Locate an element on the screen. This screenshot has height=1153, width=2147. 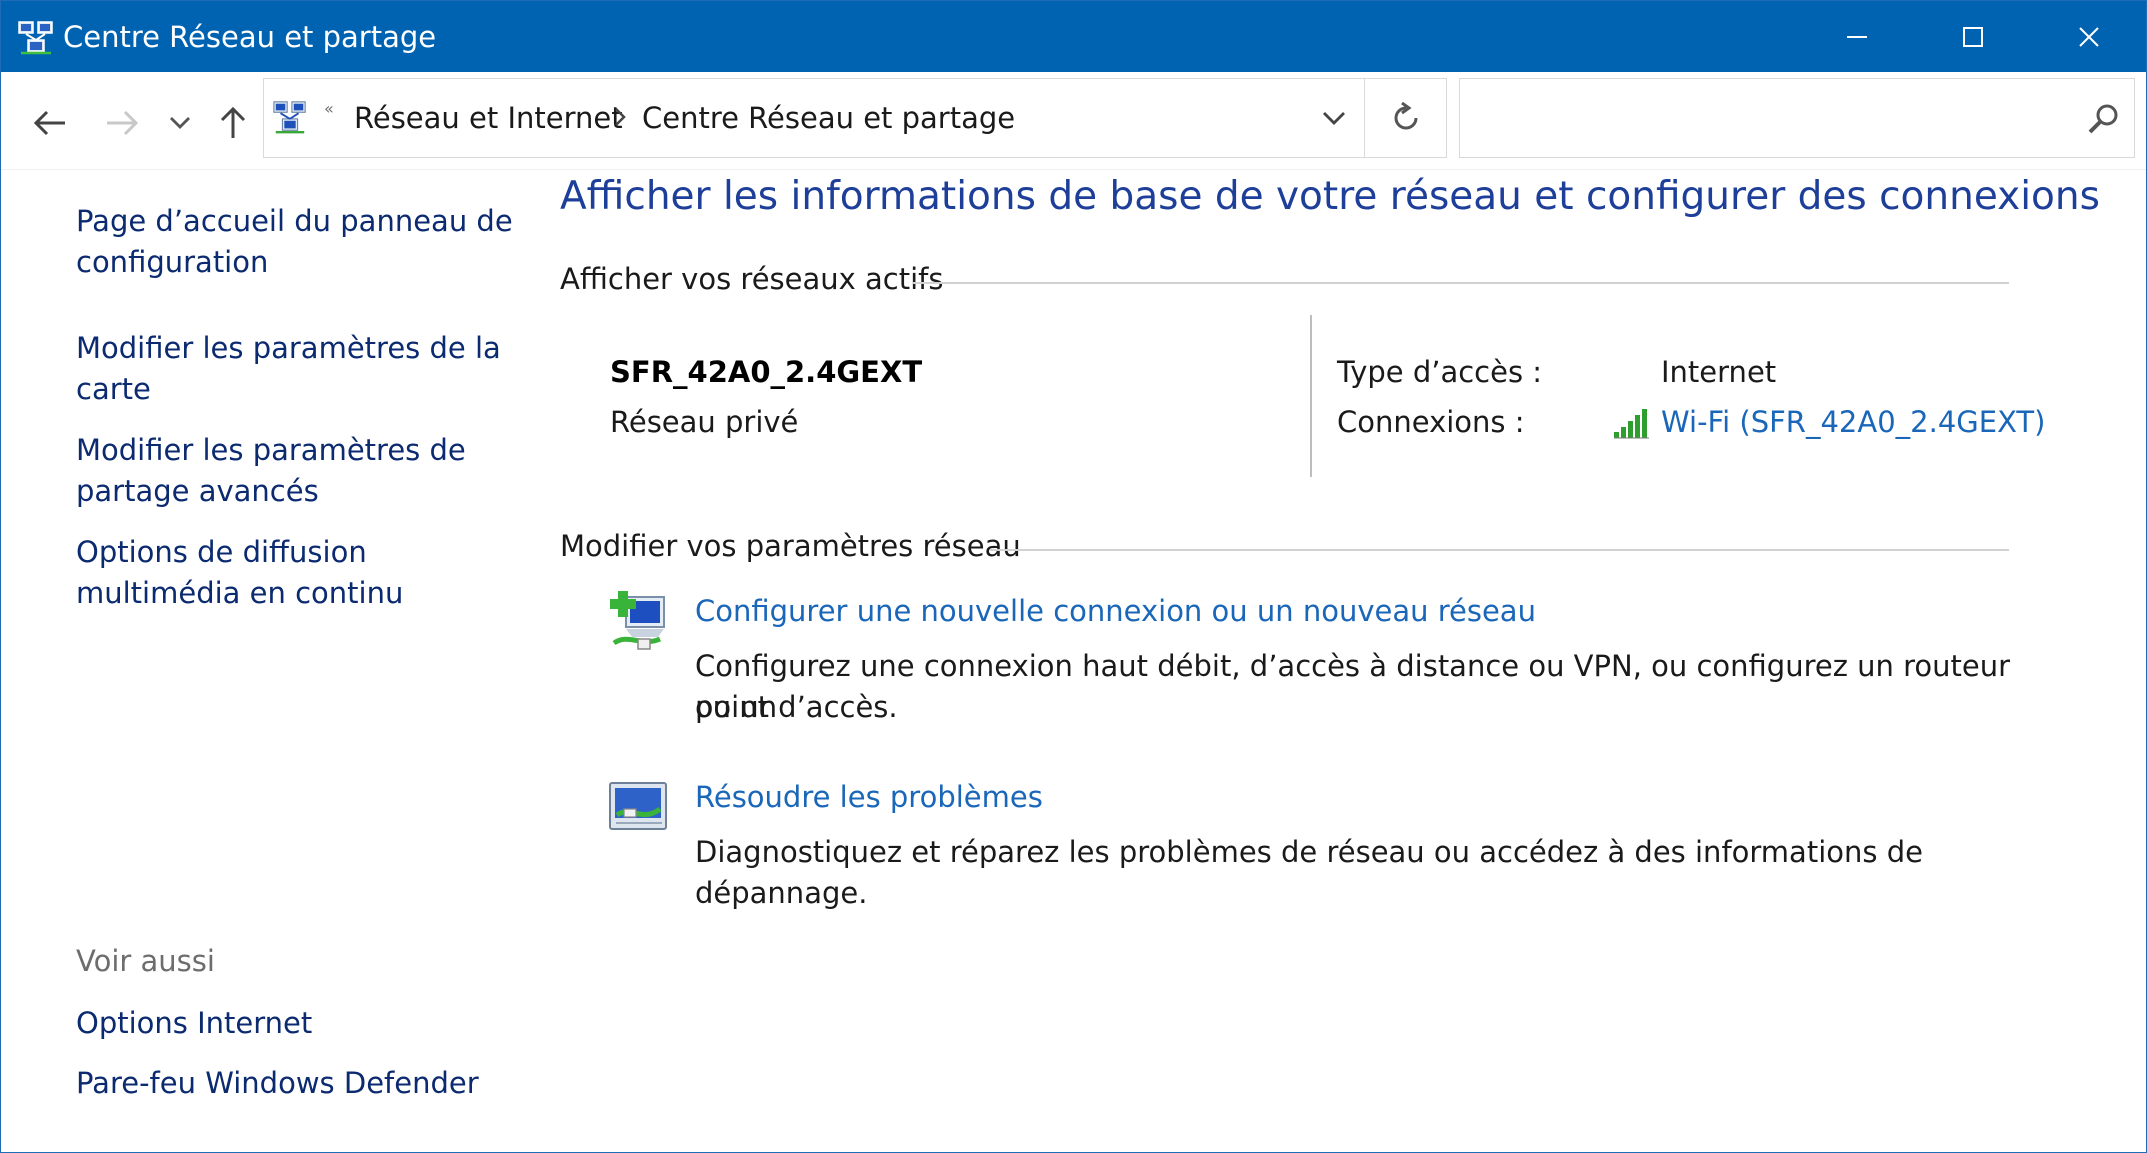
forward-button is located at coordinates (122, 123).